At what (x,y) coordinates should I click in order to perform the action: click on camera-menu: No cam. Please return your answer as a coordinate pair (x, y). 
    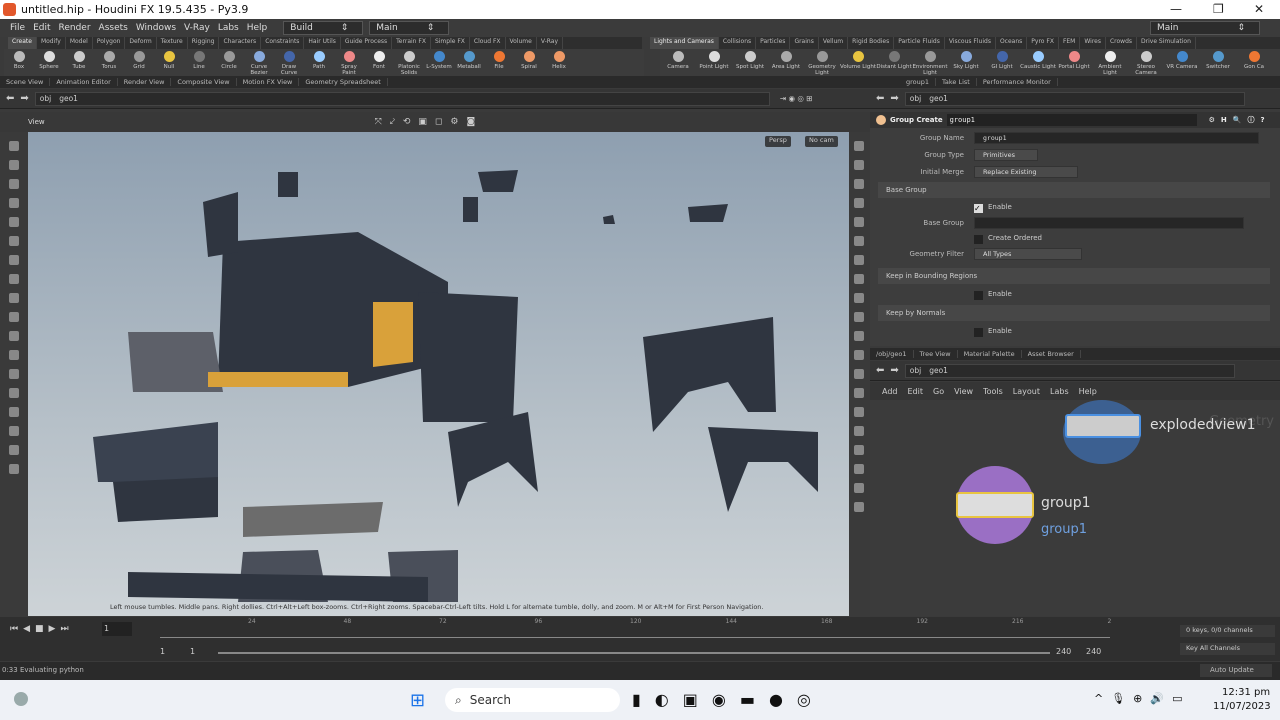
    Looking at the image, I should click on (821, 141).